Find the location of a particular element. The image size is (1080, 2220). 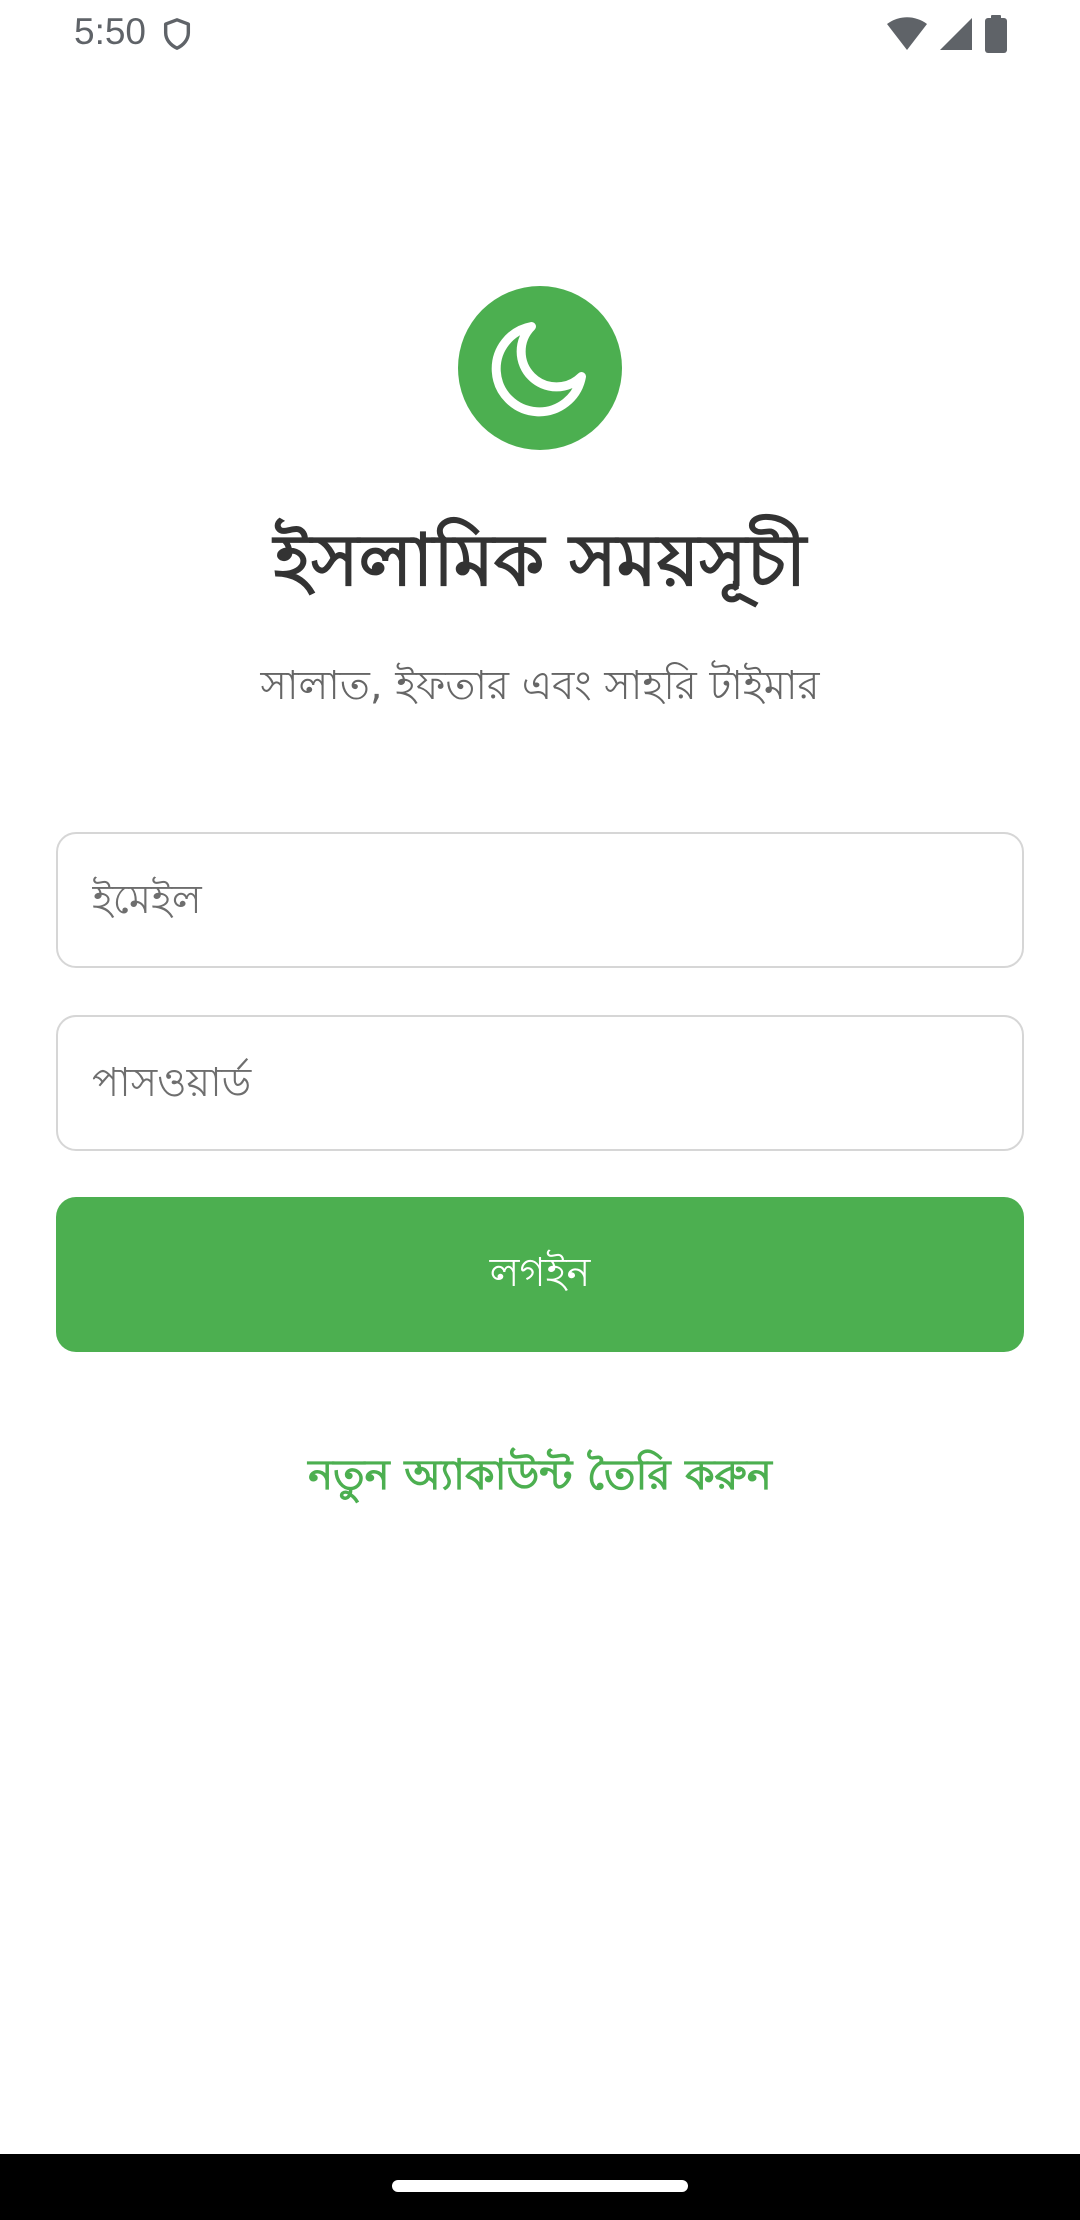

app-subtitle: সালাত, ইফতার এবং সাহরি টাইমার is located at coordinates (540, 686).